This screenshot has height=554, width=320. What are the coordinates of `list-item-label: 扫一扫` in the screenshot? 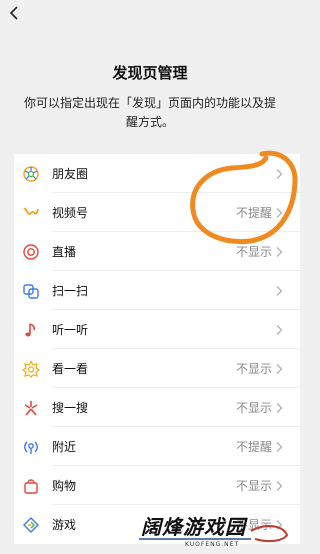 It's located at (70, 291).